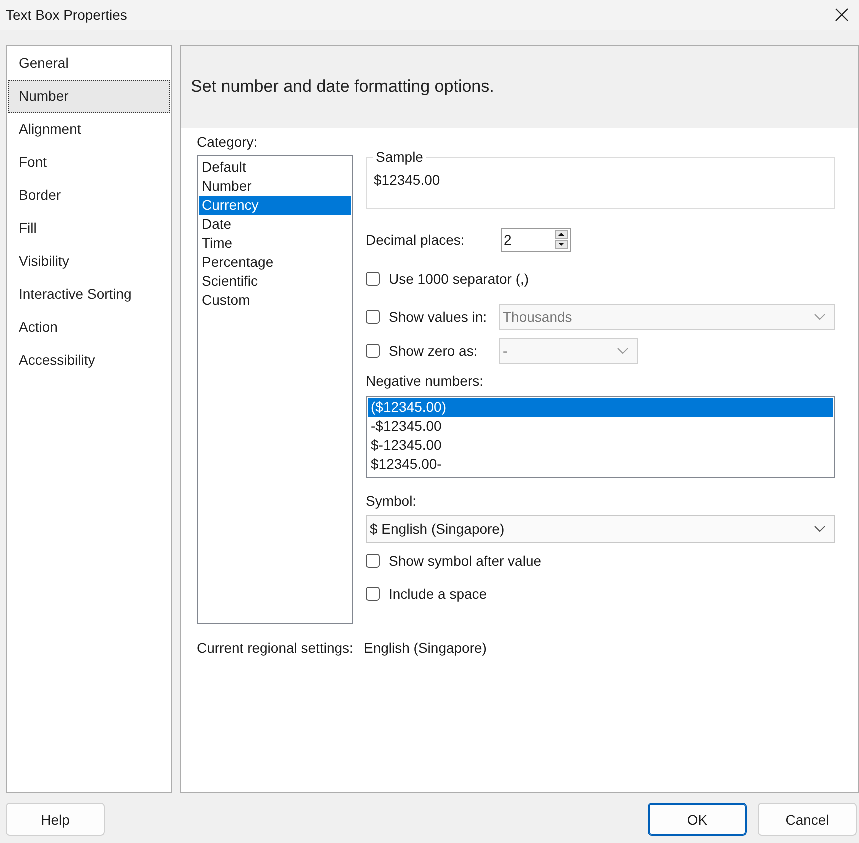  What do you see at coordinates (407, 180) in the screenshot?
I see `sample-value: $12345.00` at bounding box center [407, 180].